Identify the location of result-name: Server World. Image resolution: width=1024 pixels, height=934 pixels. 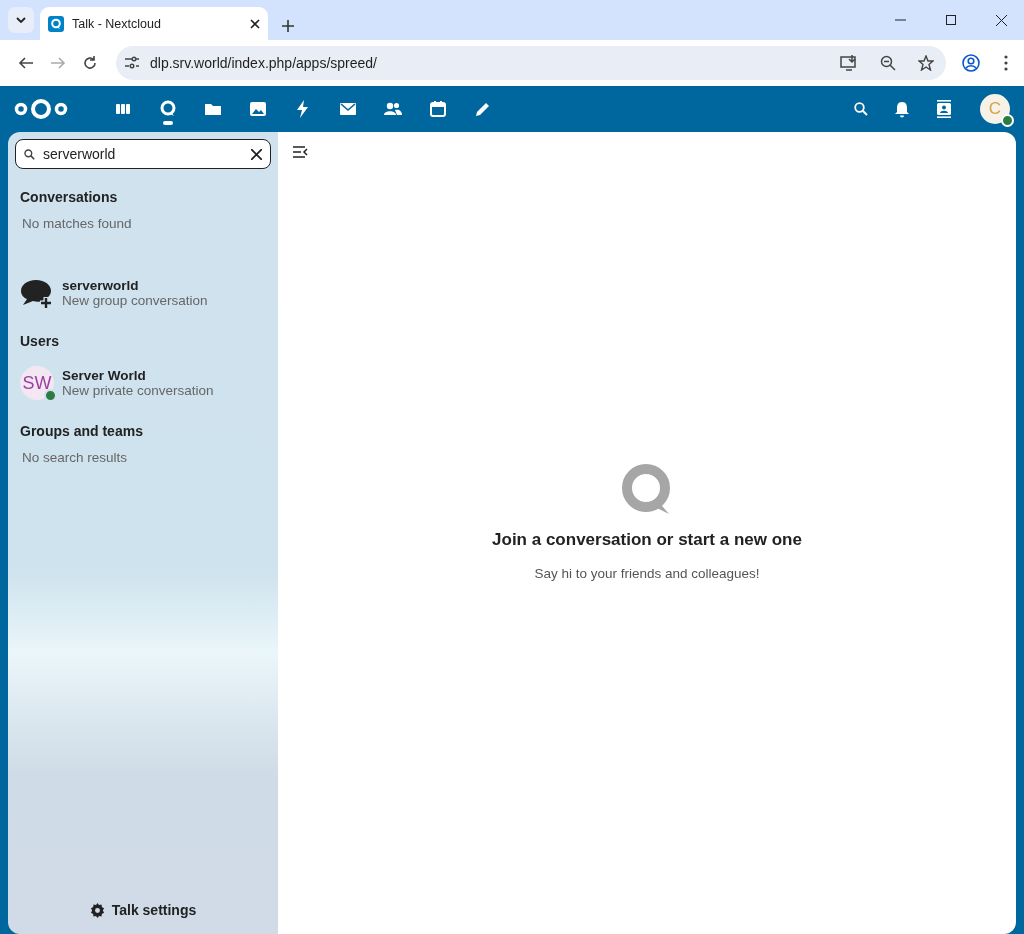
(104, 375).